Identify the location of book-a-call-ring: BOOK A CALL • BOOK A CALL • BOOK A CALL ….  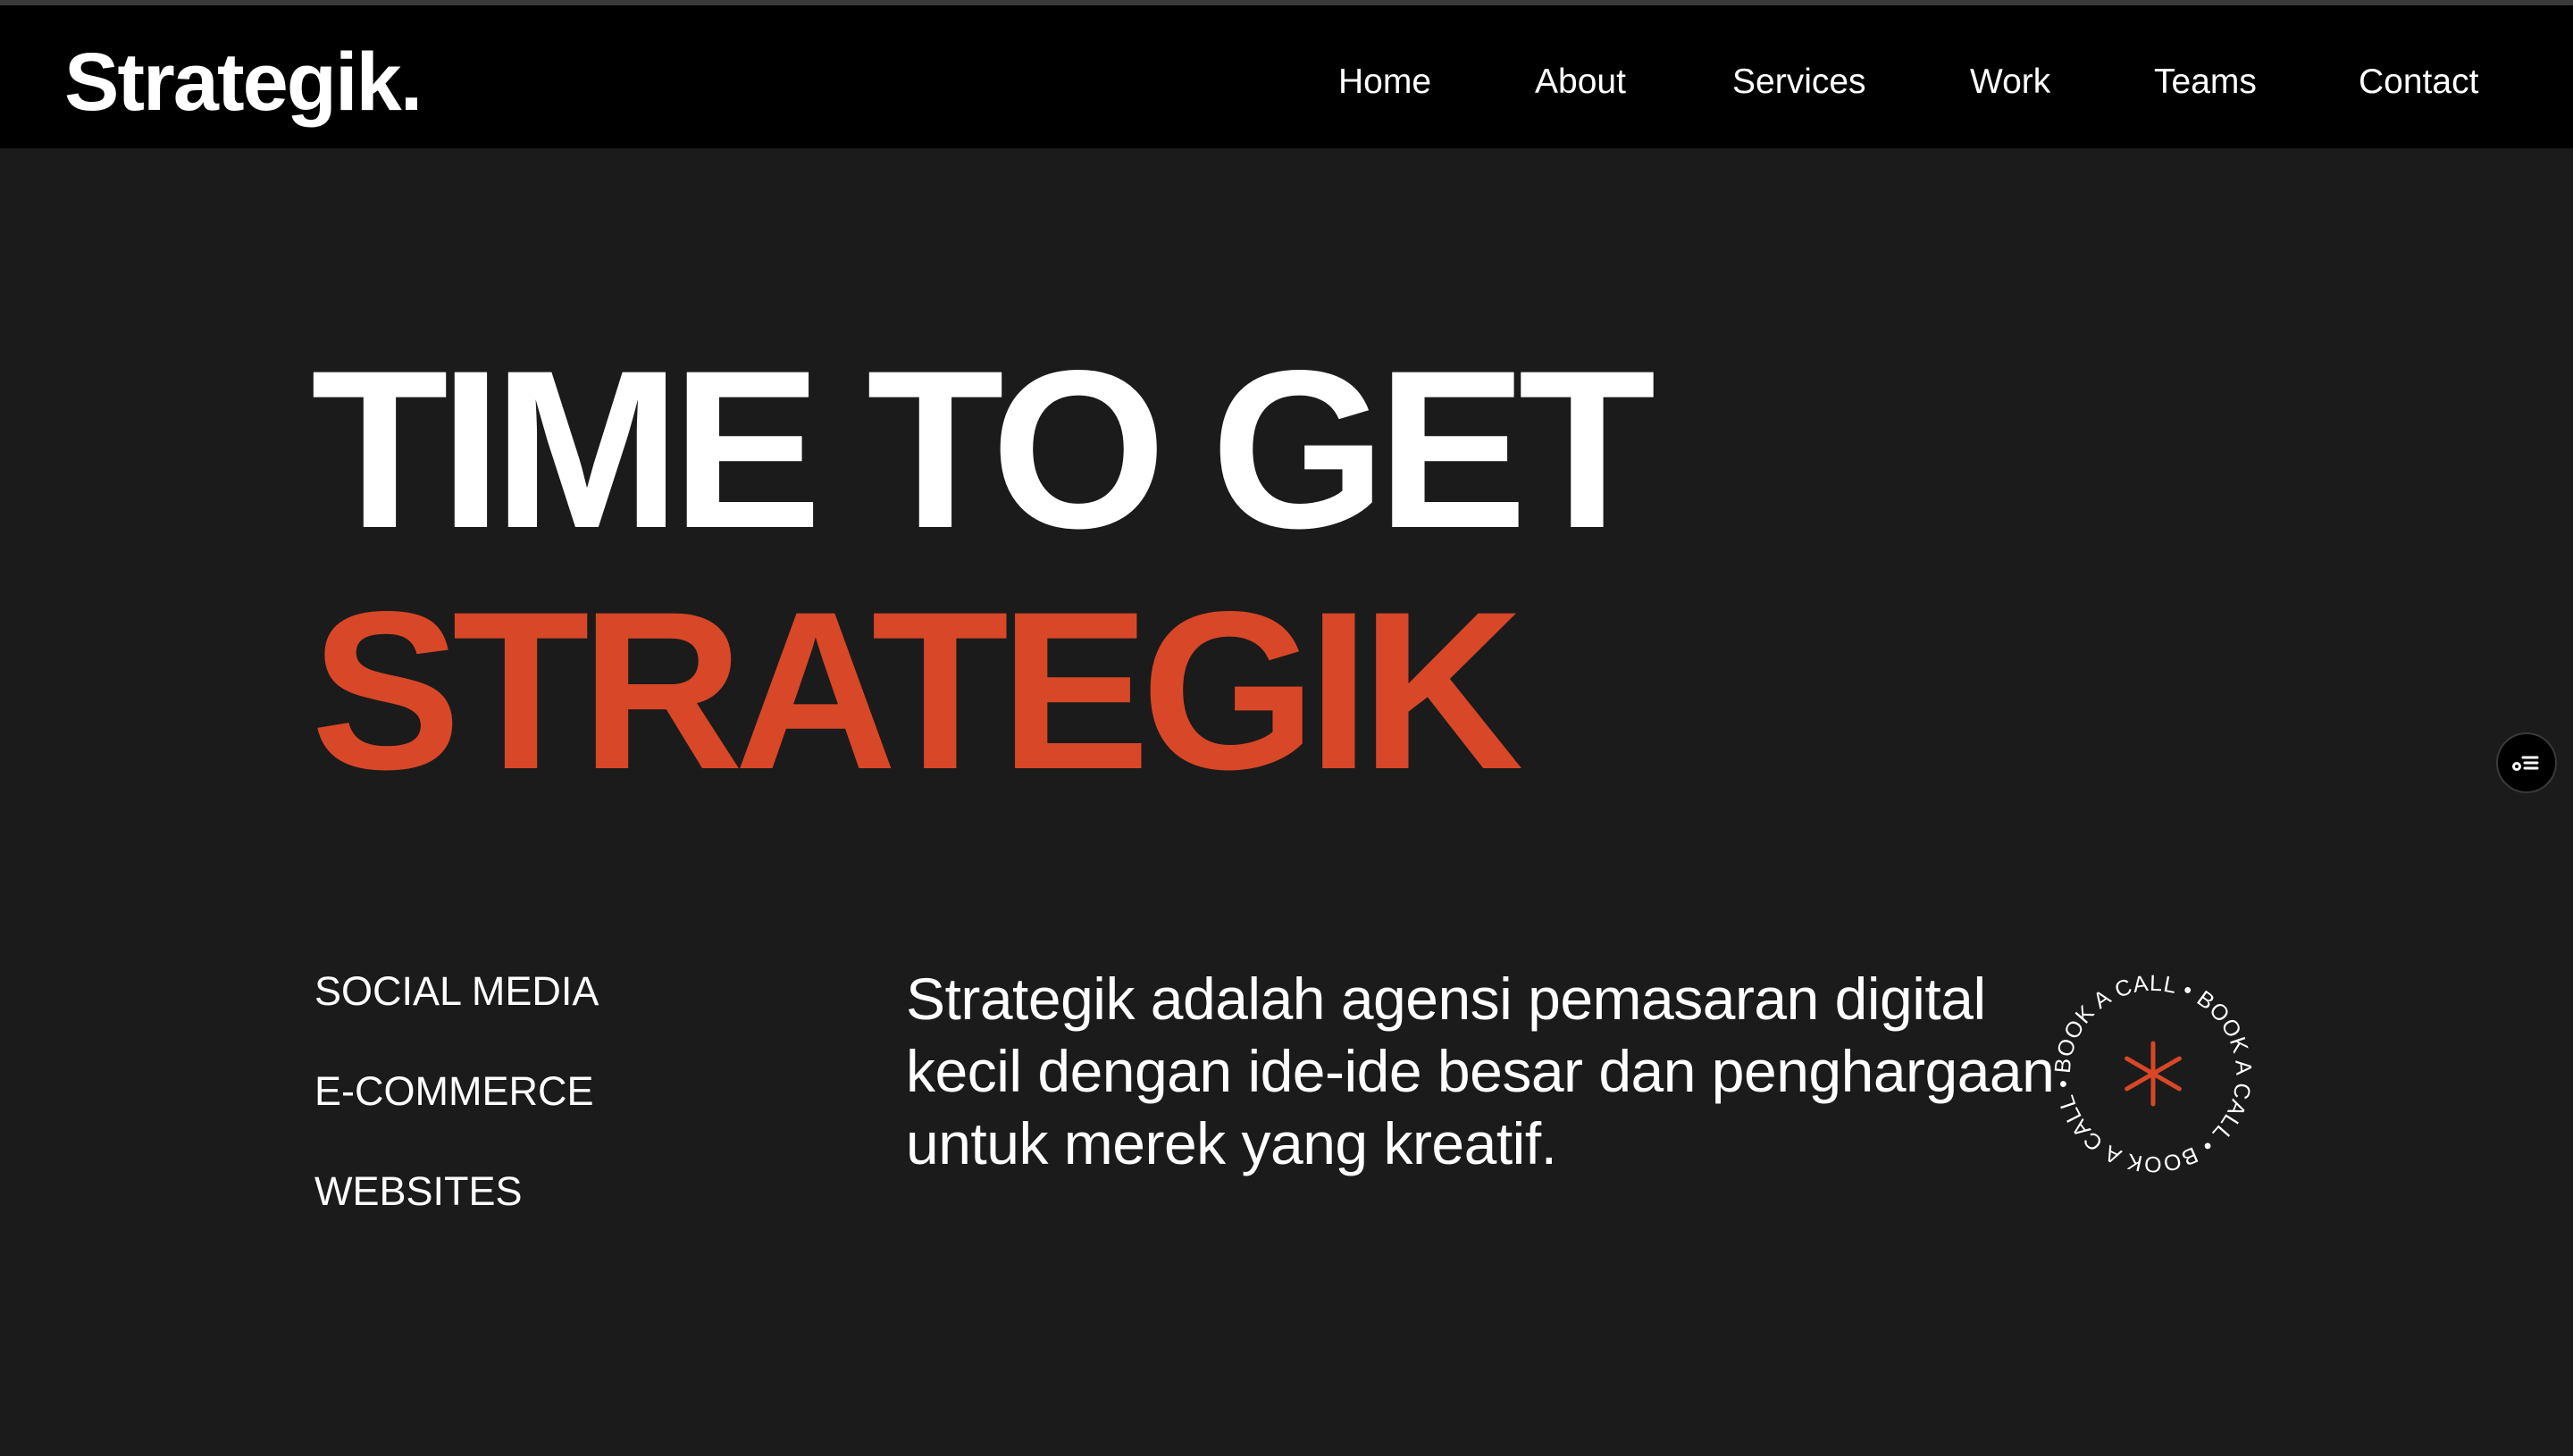
(2153, 1073).